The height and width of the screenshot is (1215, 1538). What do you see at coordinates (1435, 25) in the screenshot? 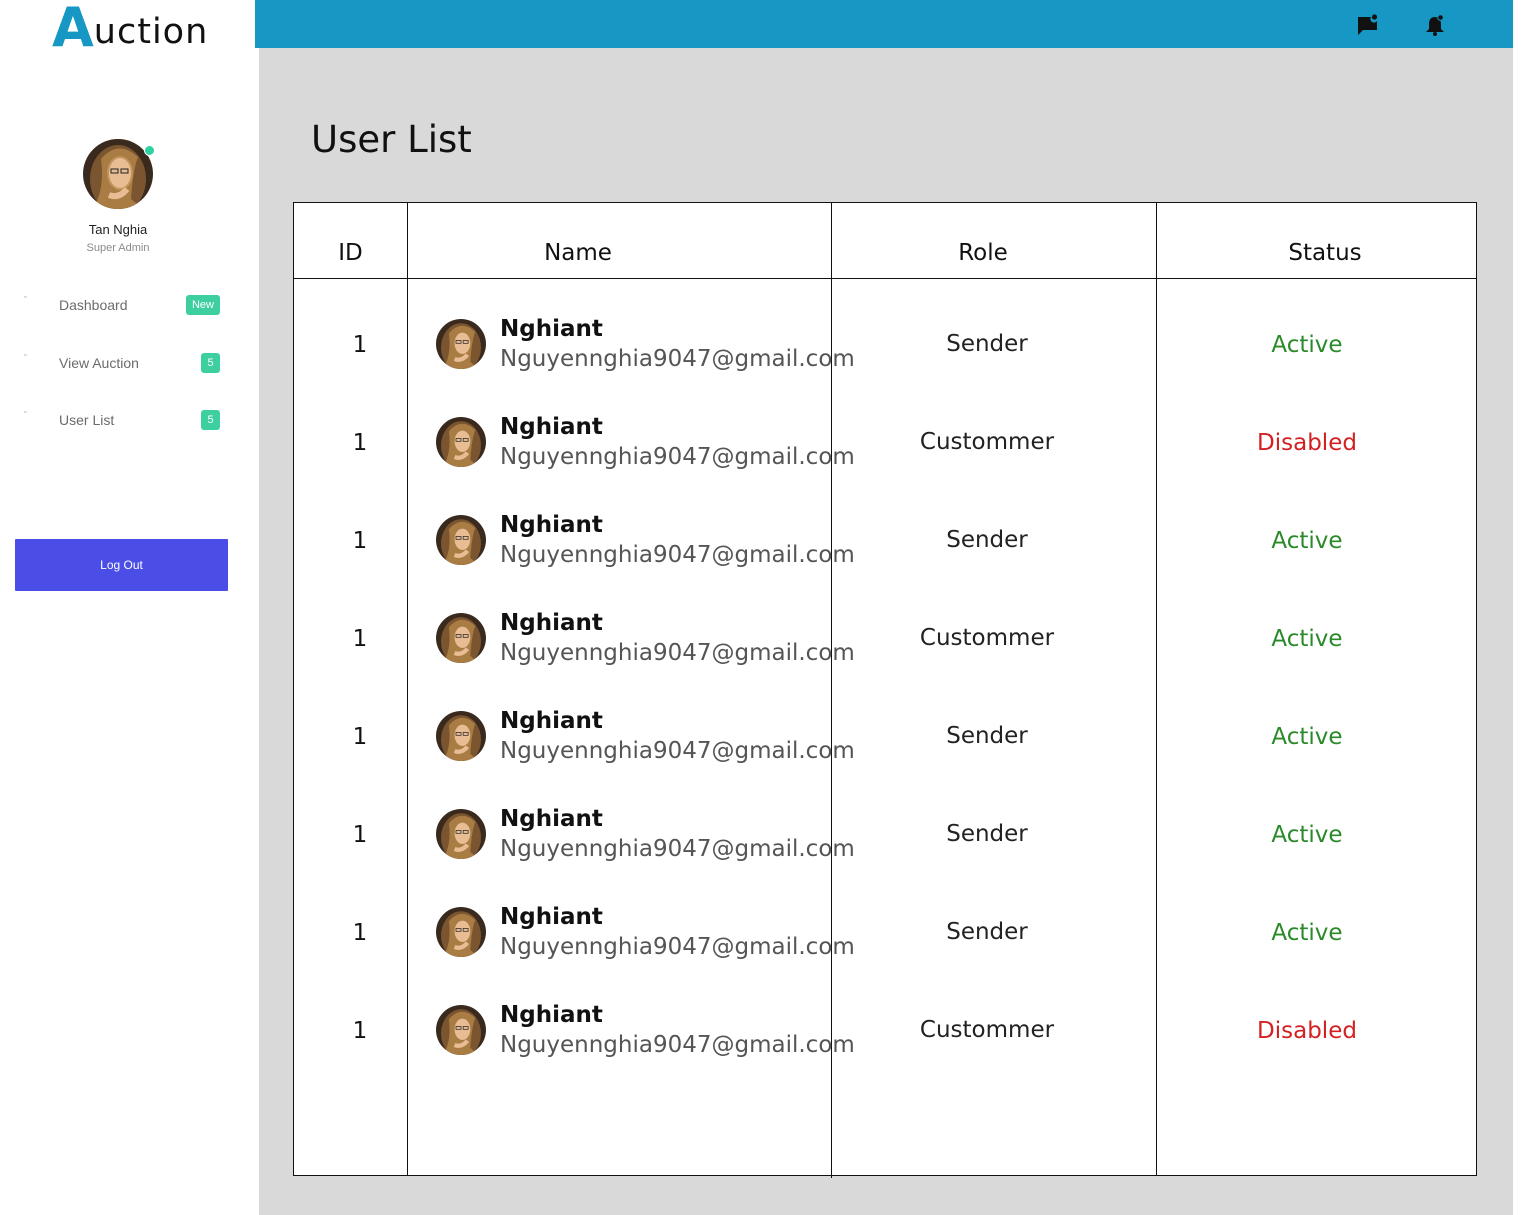
I see `bell-notification-icon` at bounding box center [1435, 25].